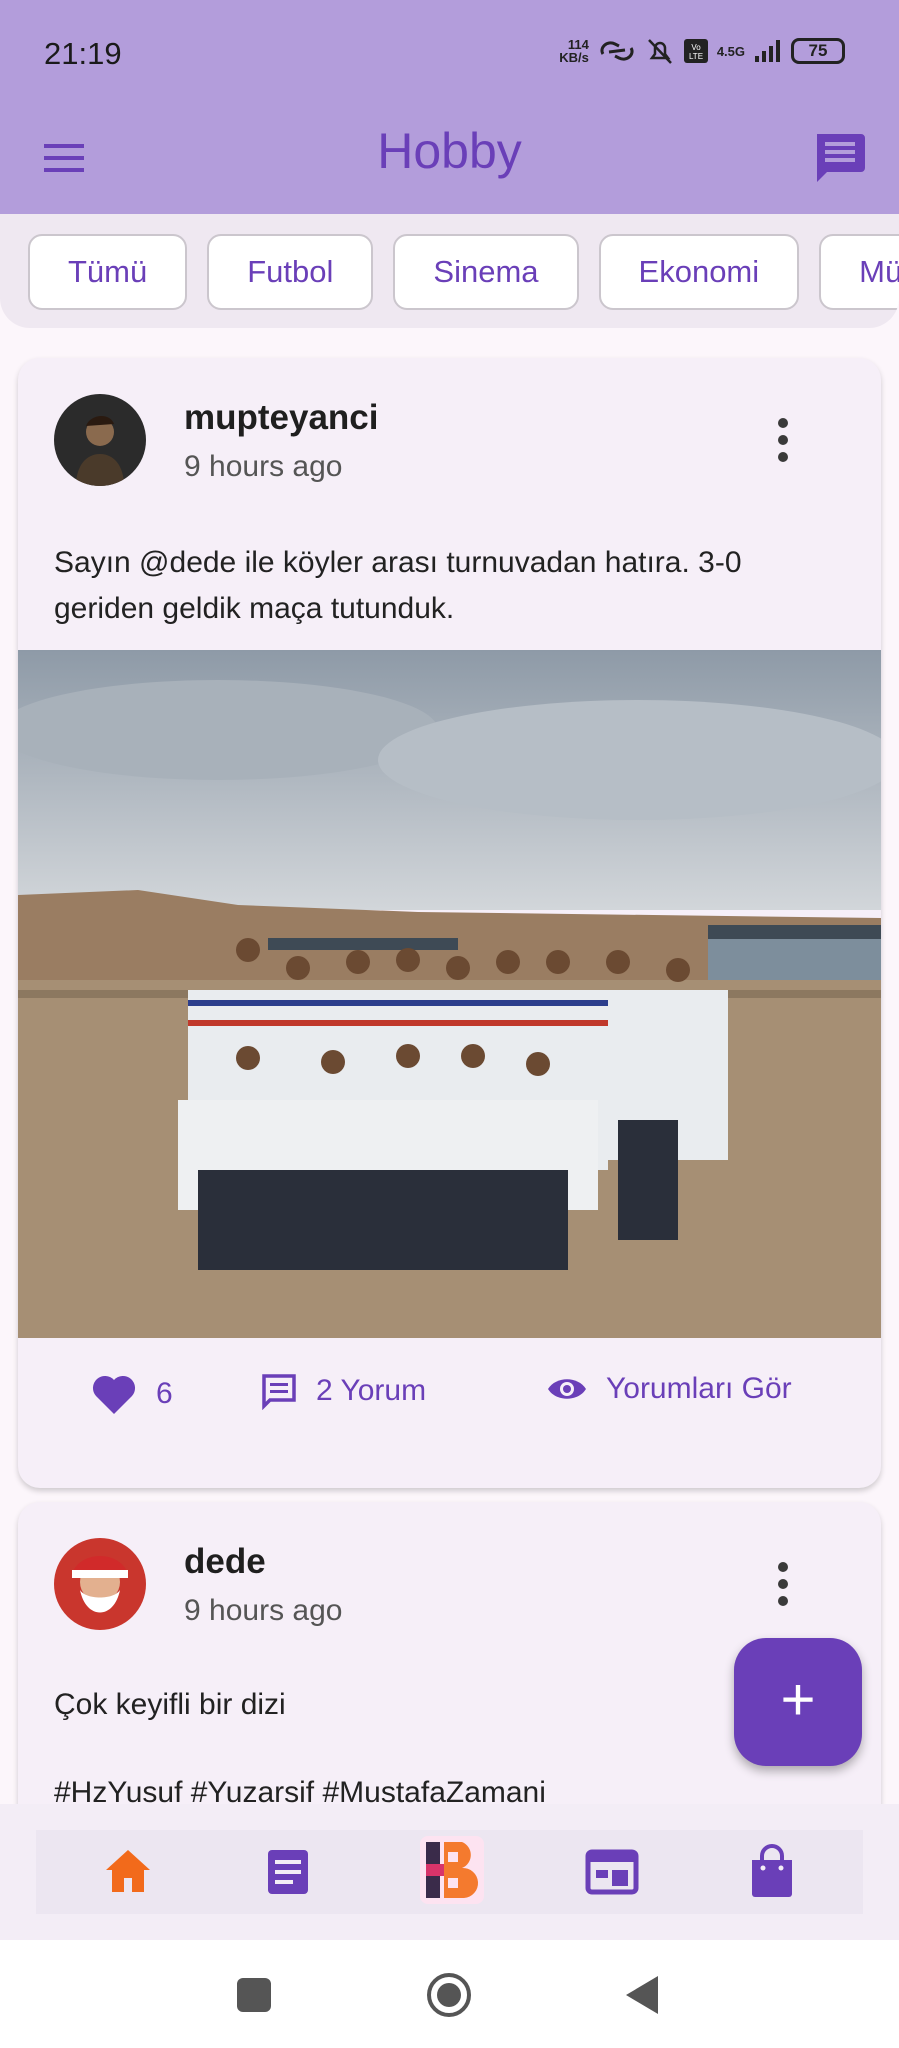 The image size is (899, 2048). I want to click on back-icon, so click(643, 1995).